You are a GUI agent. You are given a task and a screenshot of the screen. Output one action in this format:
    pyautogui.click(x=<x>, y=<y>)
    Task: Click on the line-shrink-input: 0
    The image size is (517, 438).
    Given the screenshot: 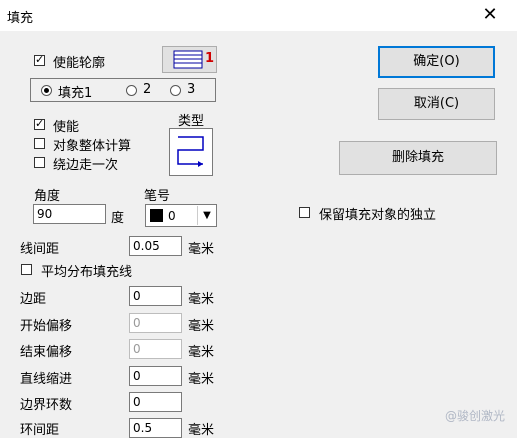 What is the action you would take?
    pyautogui.click(x=155, y=376)
    